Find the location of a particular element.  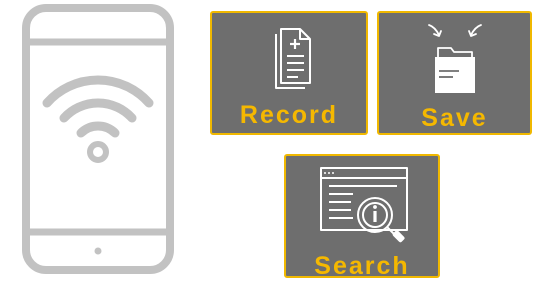

save-button: Save is located at coordinates (454, 73).